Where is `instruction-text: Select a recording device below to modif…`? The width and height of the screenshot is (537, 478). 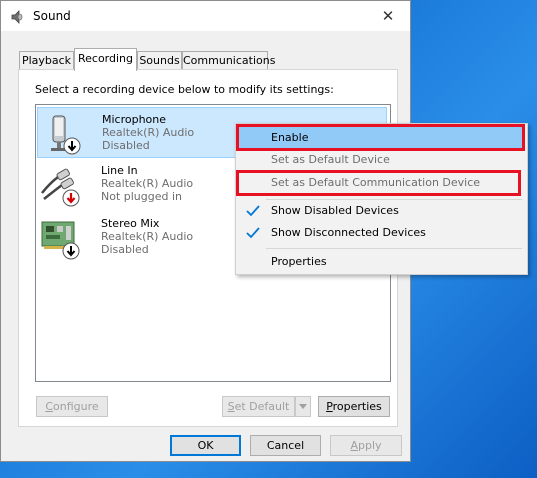 instruction-text: Select a recording device below to modif… is located at coordinates (184, 89).